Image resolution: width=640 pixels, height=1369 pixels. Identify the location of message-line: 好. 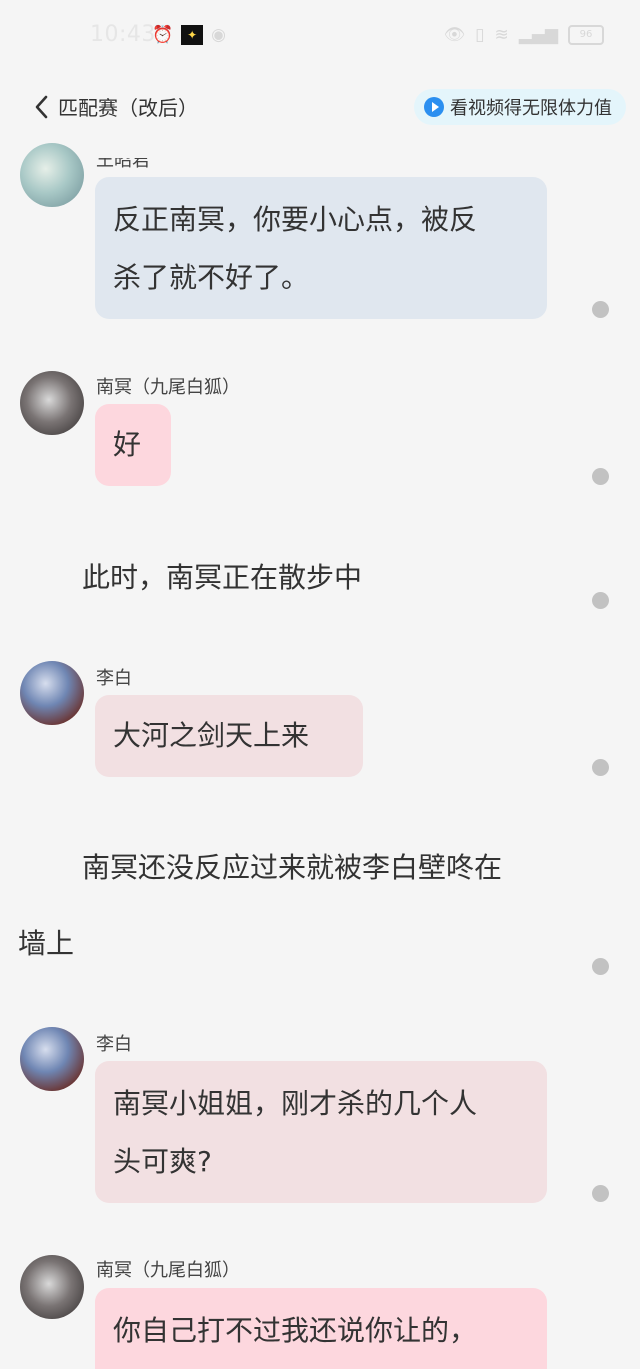
(127, 444).